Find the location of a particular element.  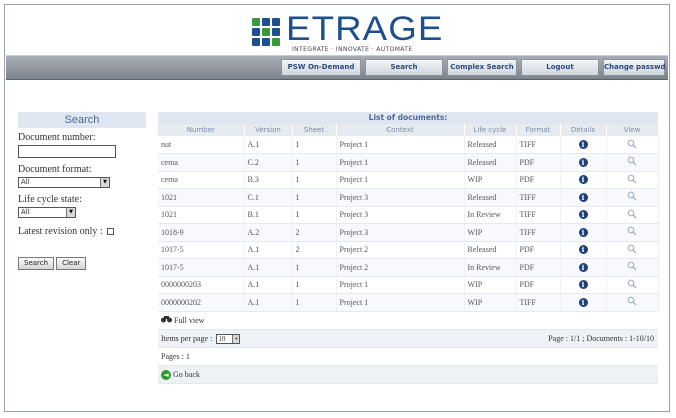

cell-lifecycle: Released is located at coordinates (490, 145).